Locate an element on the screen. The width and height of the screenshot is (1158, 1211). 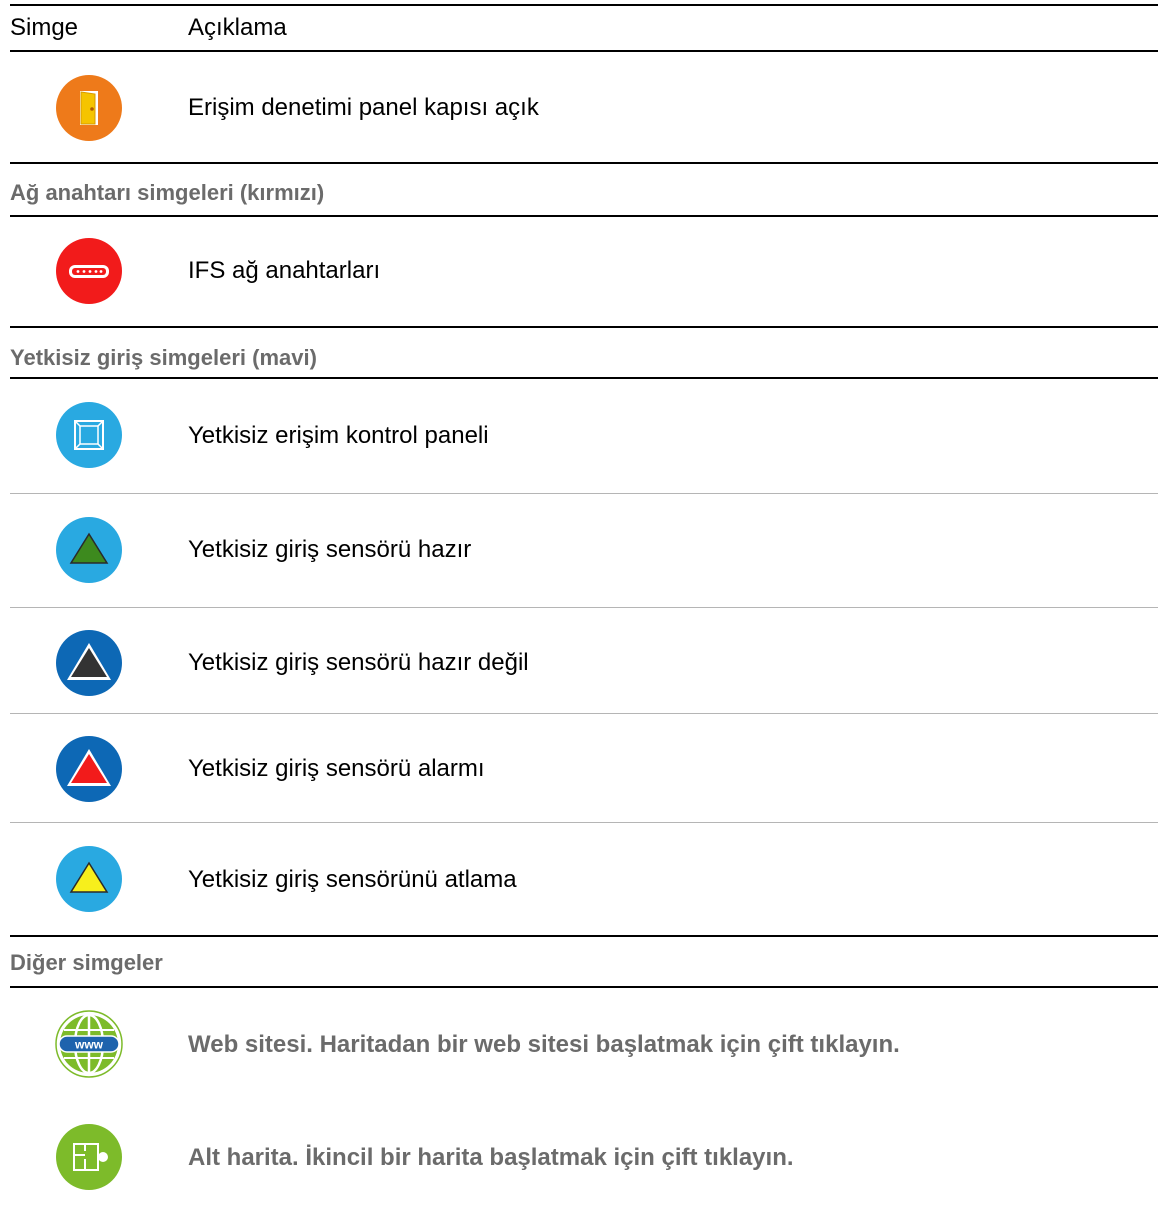
table-top-rule is located at coordinates (584, 5).